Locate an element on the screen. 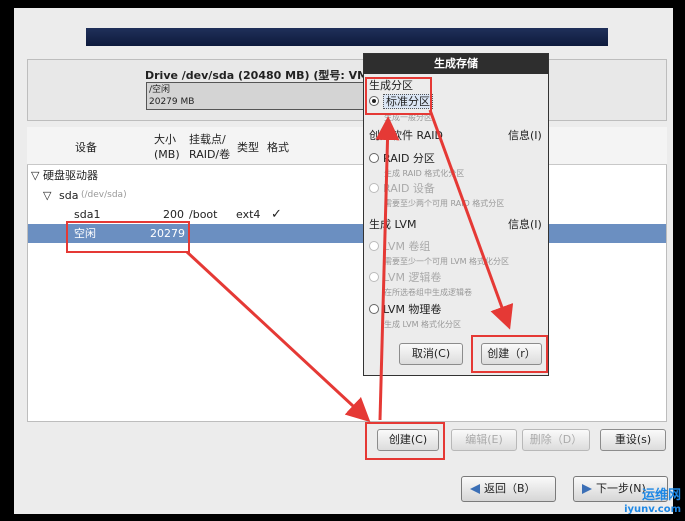 The width and height of the screenshot is (685, 521). site-watermark: 运维网 iyunv.com is located at coordinates (652, 503).